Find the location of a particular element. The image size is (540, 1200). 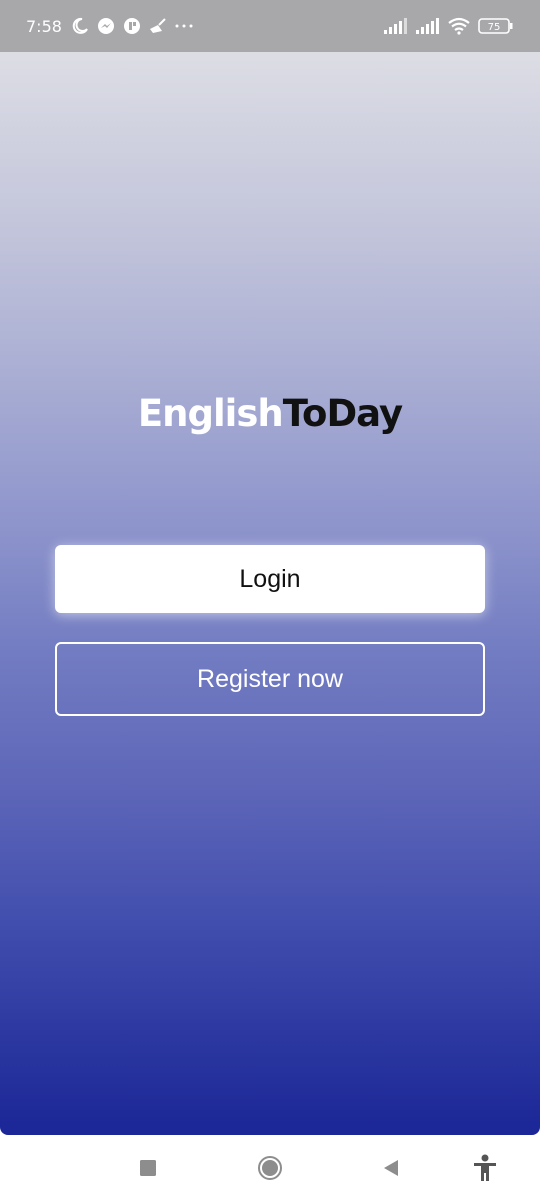

battery-icon: 75 is located at coordinates (496, 26).